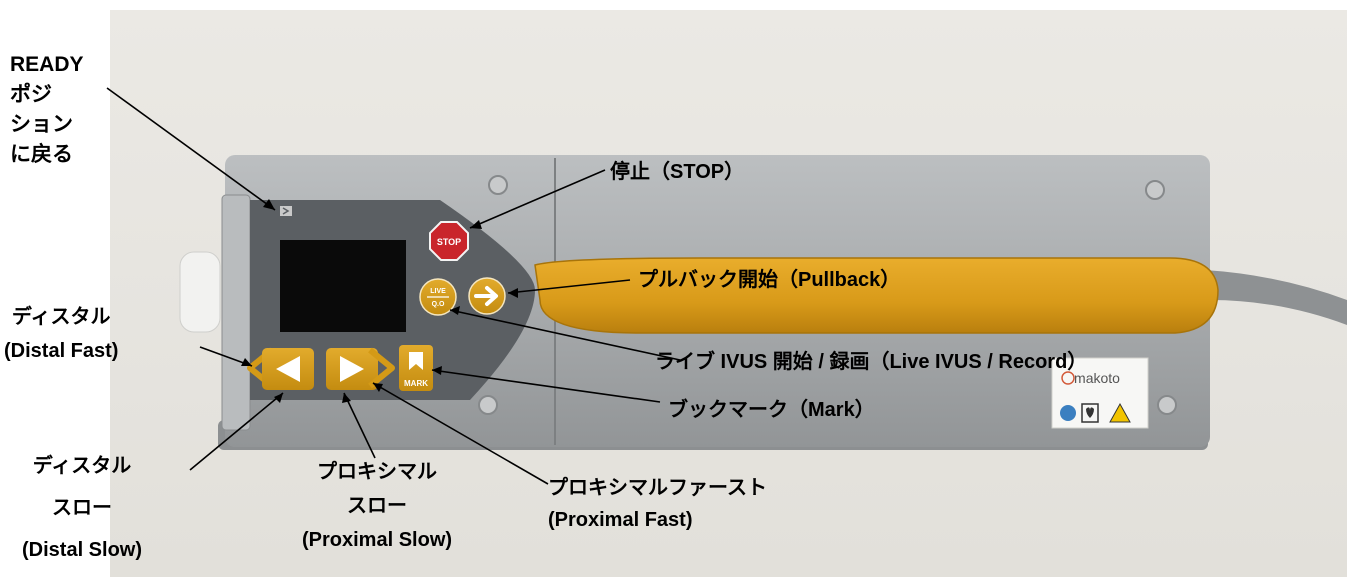  What do you see at coordinates (771, 410) in the screenshot?
I see `label-bookmark: ブックマーク（Mark）` at bounding box center [771, 410].